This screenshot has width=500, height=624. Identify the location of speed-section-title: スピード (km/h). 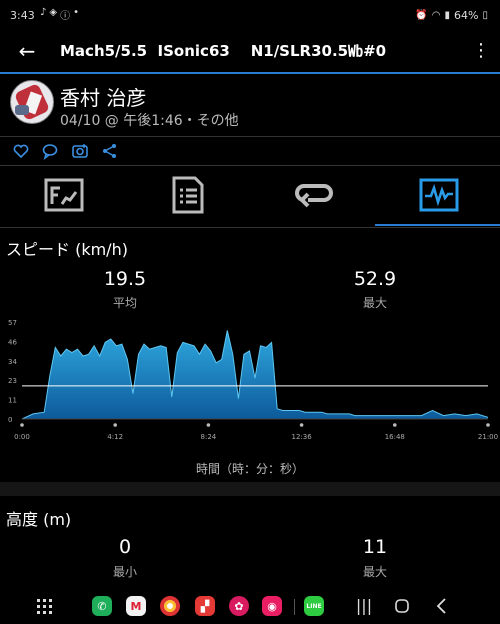
(67, 249).